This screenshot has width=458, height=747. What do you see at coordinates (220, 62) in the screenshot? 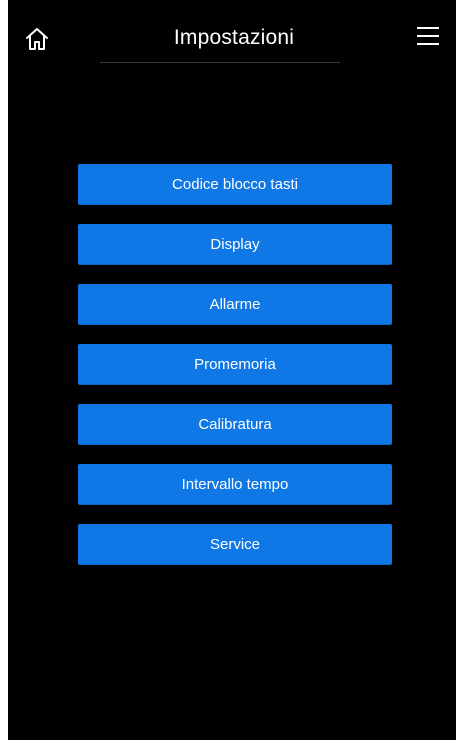
I see `title-divider` at bounding box center [220, 62].